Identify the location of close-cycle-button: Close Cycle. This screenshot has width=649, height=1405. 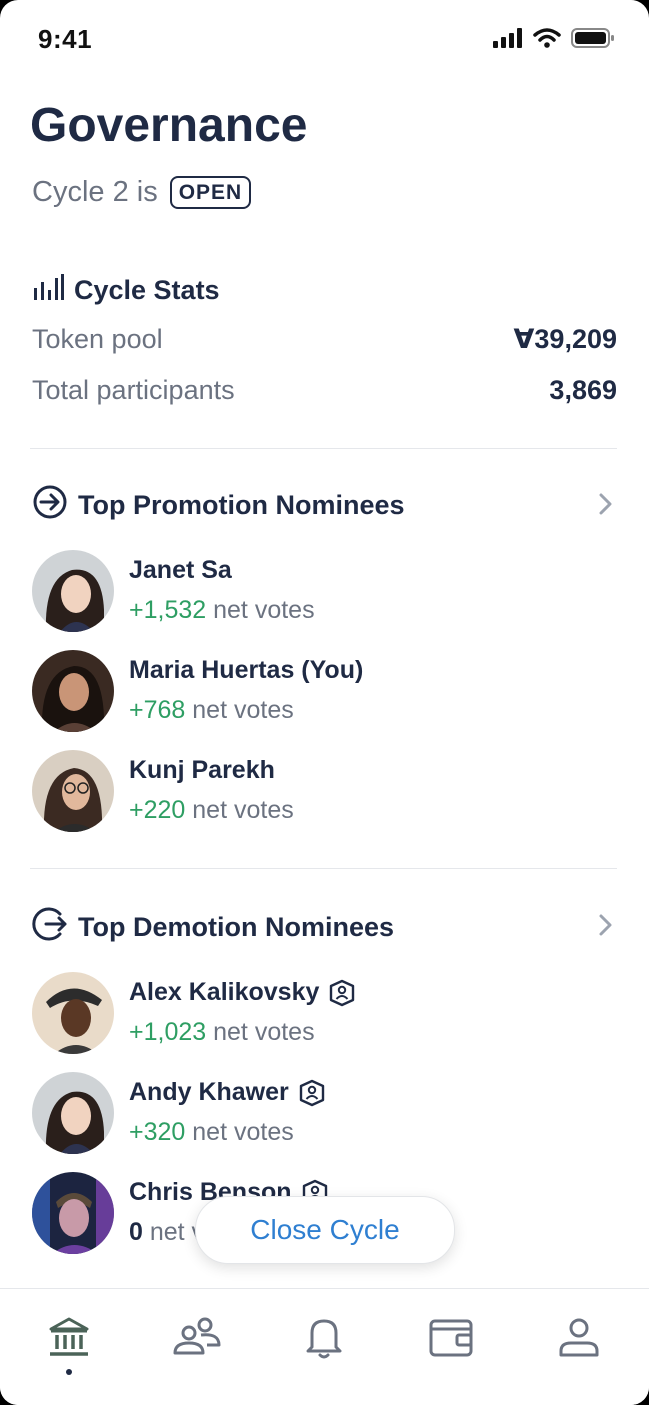
(325, 1230).